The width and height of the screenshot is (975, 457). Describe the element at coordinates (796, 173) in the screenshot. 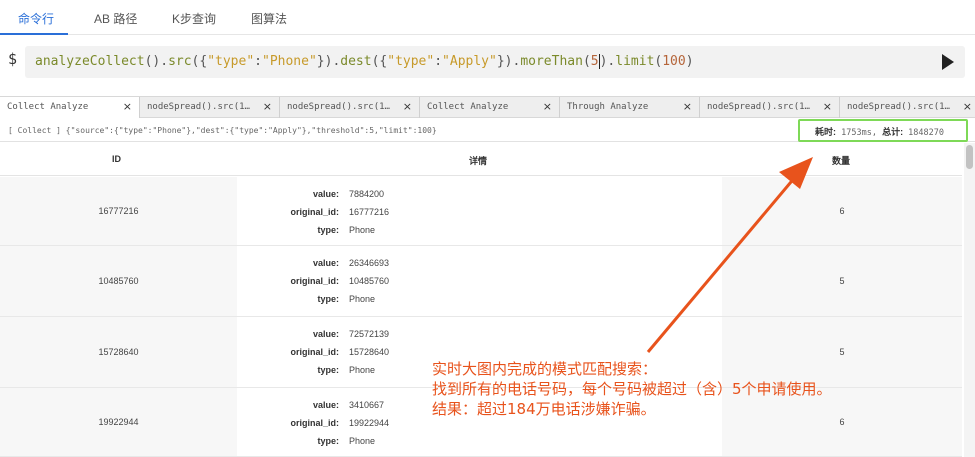

I see `annotation-arrow-head` at that location.